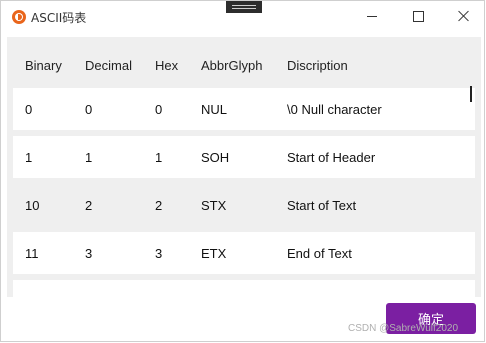  Describe the element at coordinates (334, 109) in the screenshot. I see `cell-description: \0 Null character` at that location.